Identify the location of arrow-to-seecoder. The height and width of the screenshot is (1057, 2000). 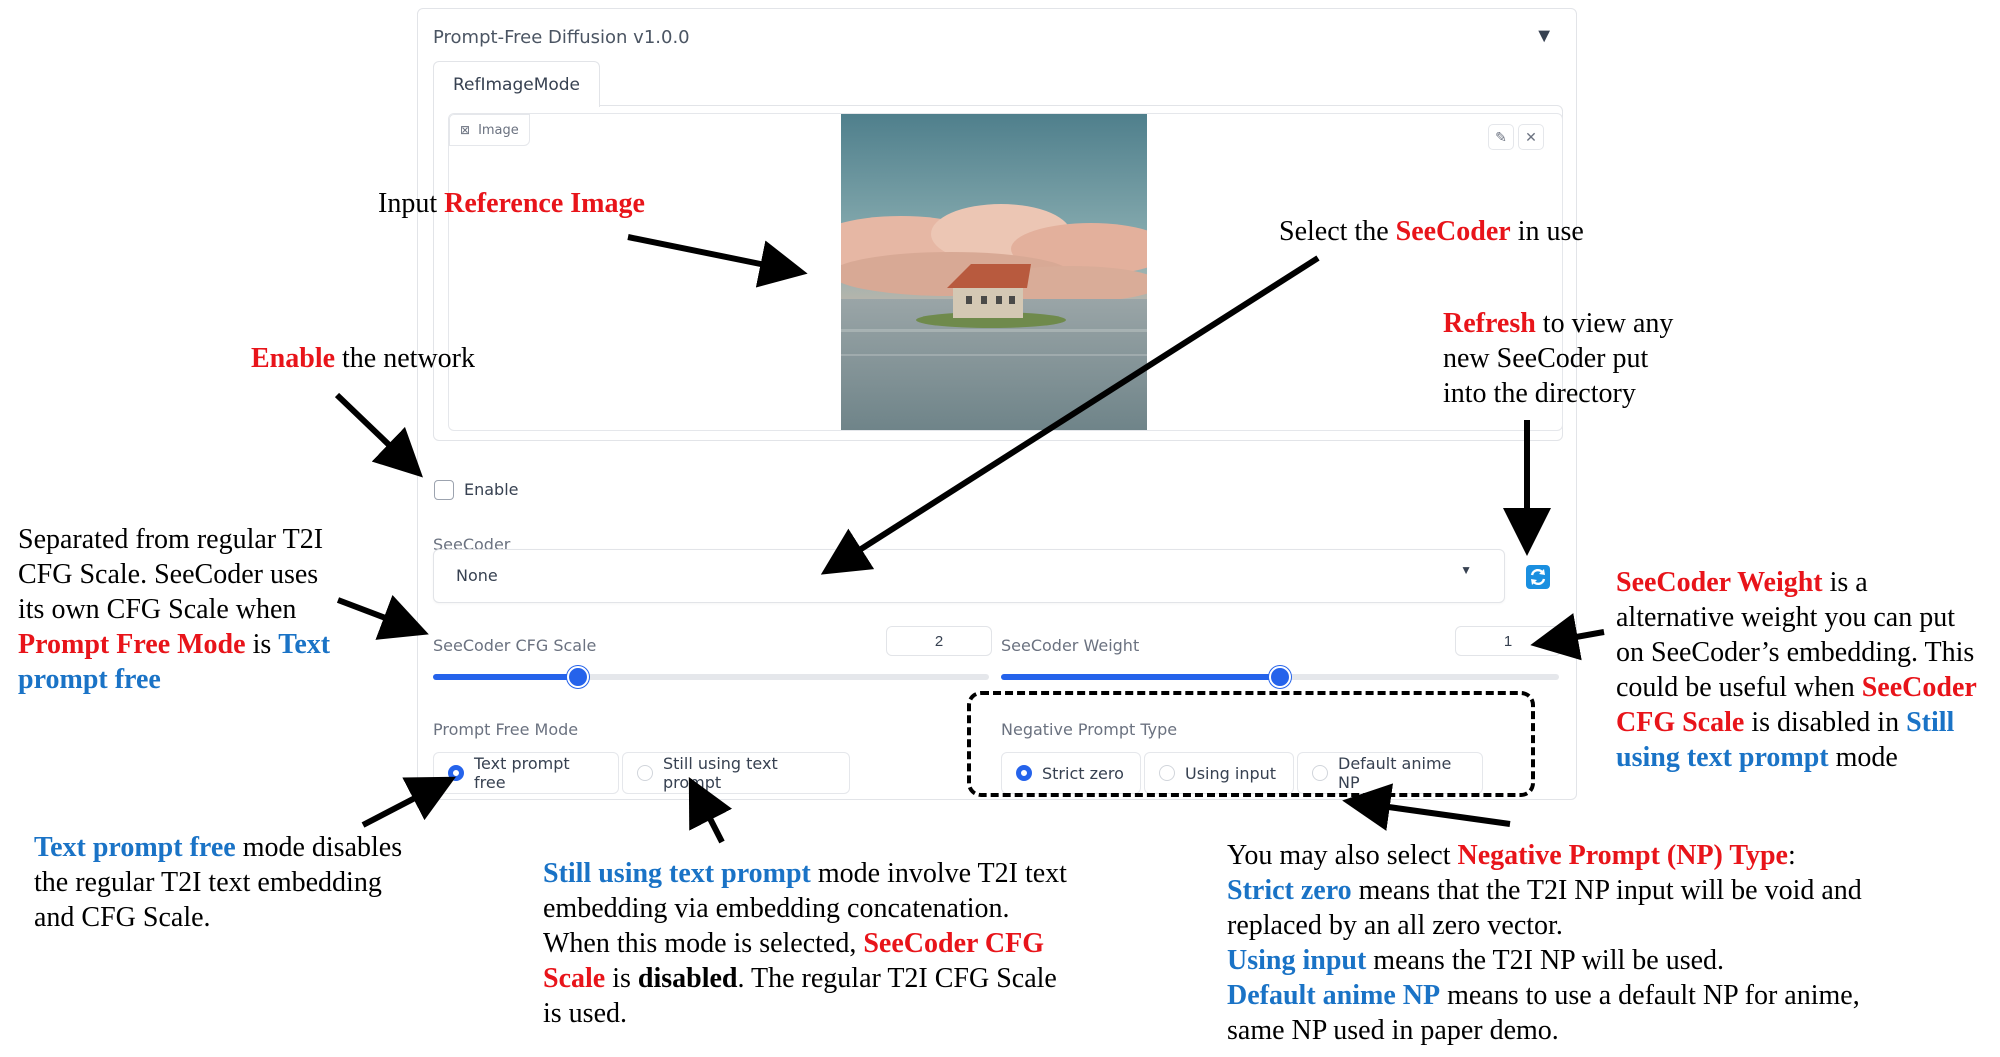
(1070, 415).